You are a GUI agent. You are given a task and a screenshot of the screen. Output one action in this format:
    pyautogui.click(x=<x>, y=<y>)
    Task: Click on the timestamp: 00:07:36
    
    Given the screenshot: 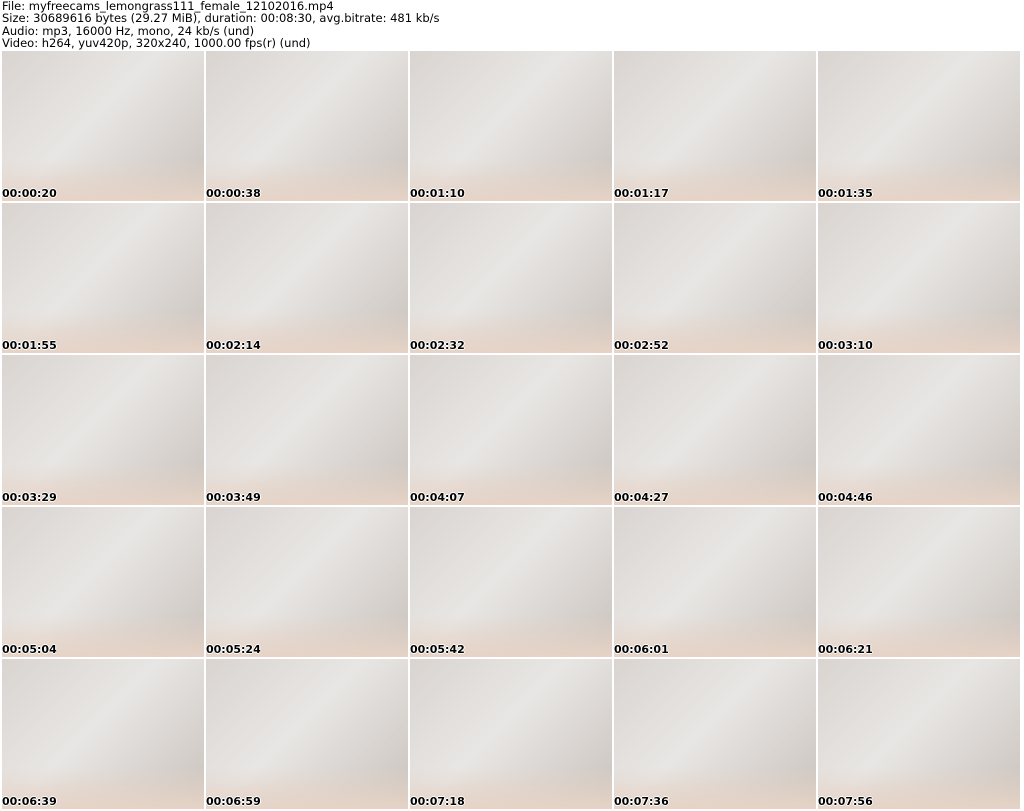 What is the action you would take?
    pyautogui.click(x=641, y=801)
    